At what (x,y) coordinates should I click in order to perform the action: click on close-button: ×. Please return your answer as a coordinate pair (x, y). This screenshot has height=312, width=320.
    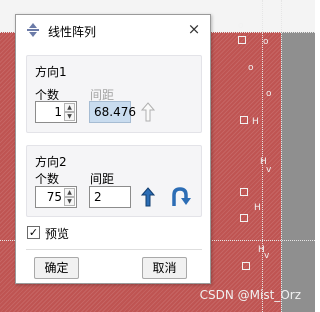
    Looking at the image, I should click on (194, 29).